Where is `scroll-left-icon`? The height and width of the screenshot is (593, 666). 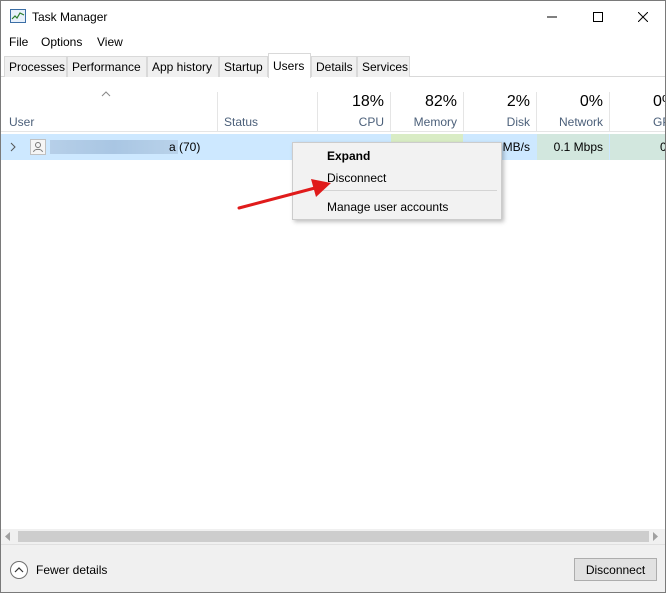 scroll-left-icon is located at coordinates (8, 536).